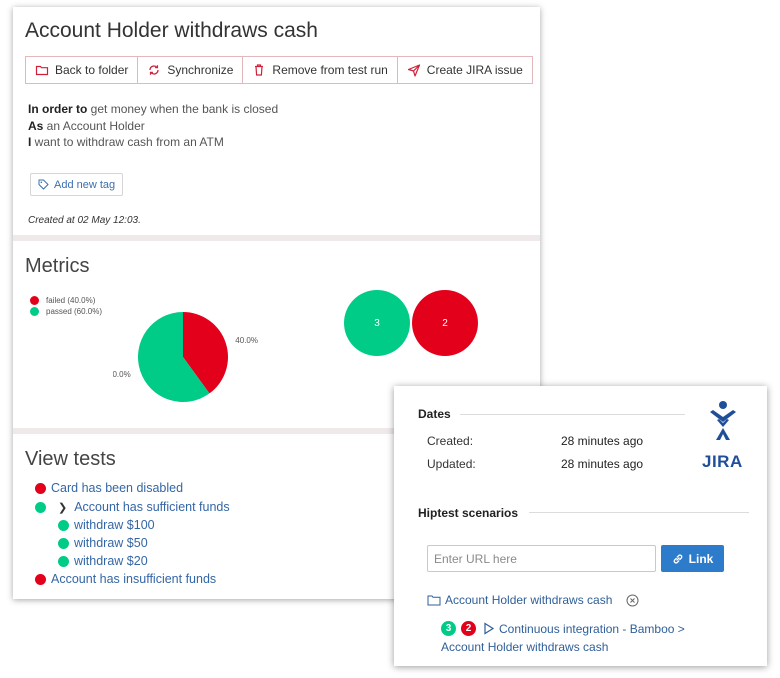 The height and width of the screenshot is (678, 780). I want to click on created-value: 28 minutes ago, so click(602, 441).